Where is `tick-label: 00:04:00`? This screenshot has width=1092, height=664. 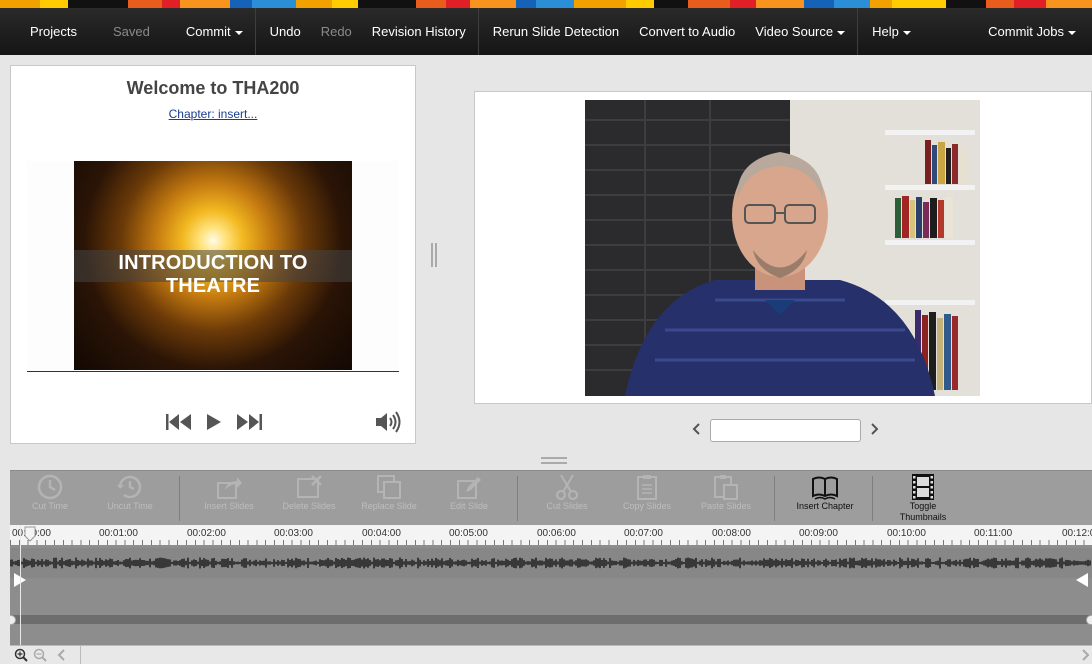 tick-label: 00:04:00 is located at coordinates (381, 533).